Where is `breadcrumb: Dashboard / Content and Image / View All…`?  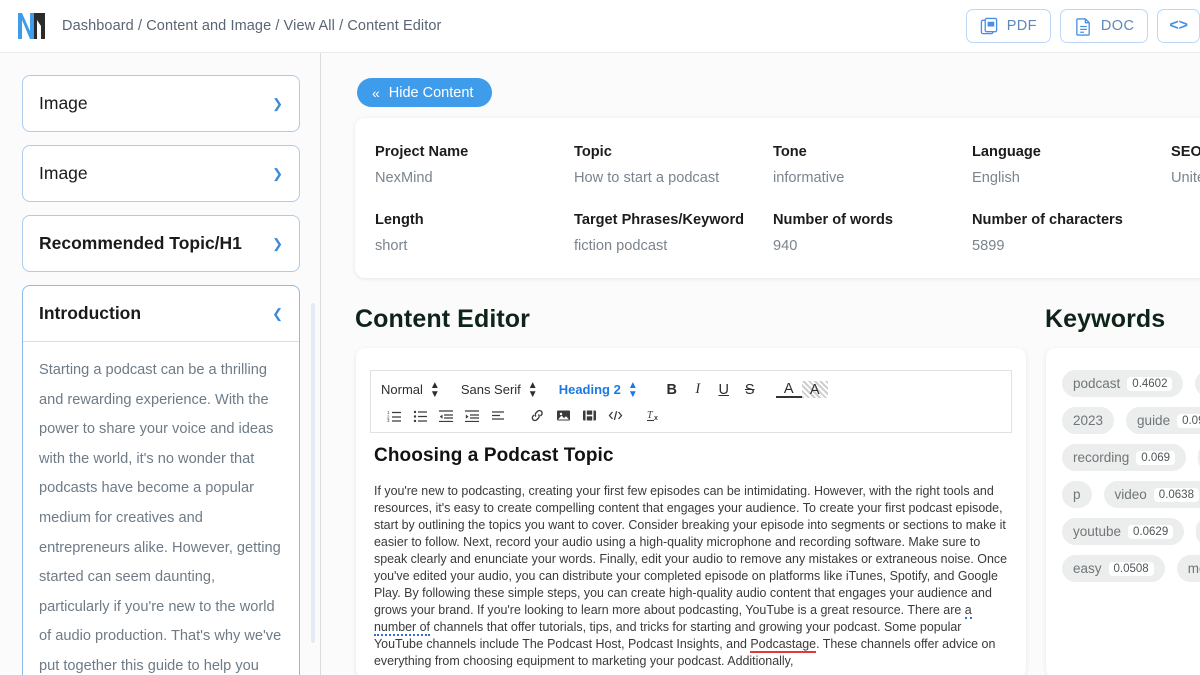 breadcrumb: Dashboard / Content and Image / View All… is located at coordinates (251, 26).